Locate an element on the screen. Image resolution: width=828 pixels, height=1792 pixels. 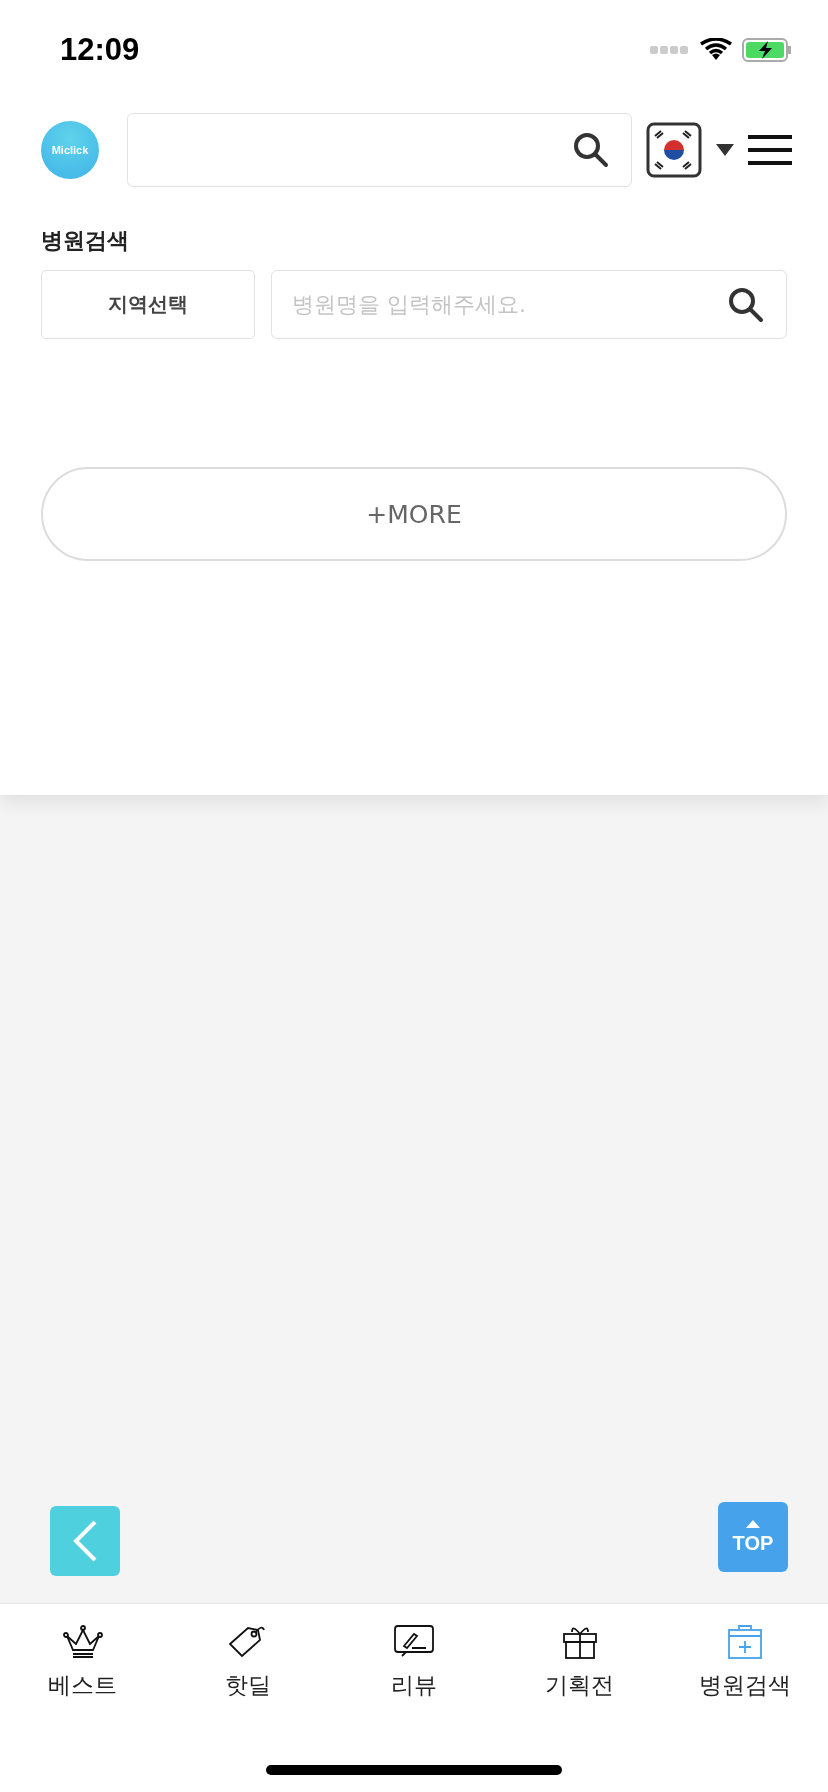
search-field is located at coordinates (379, 150).